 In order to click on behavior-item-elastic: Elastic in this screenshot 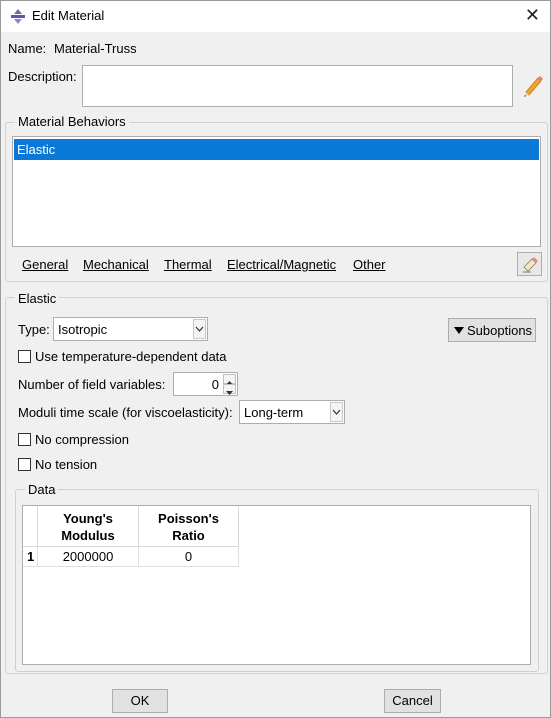, I will do `click(276, 149)`.